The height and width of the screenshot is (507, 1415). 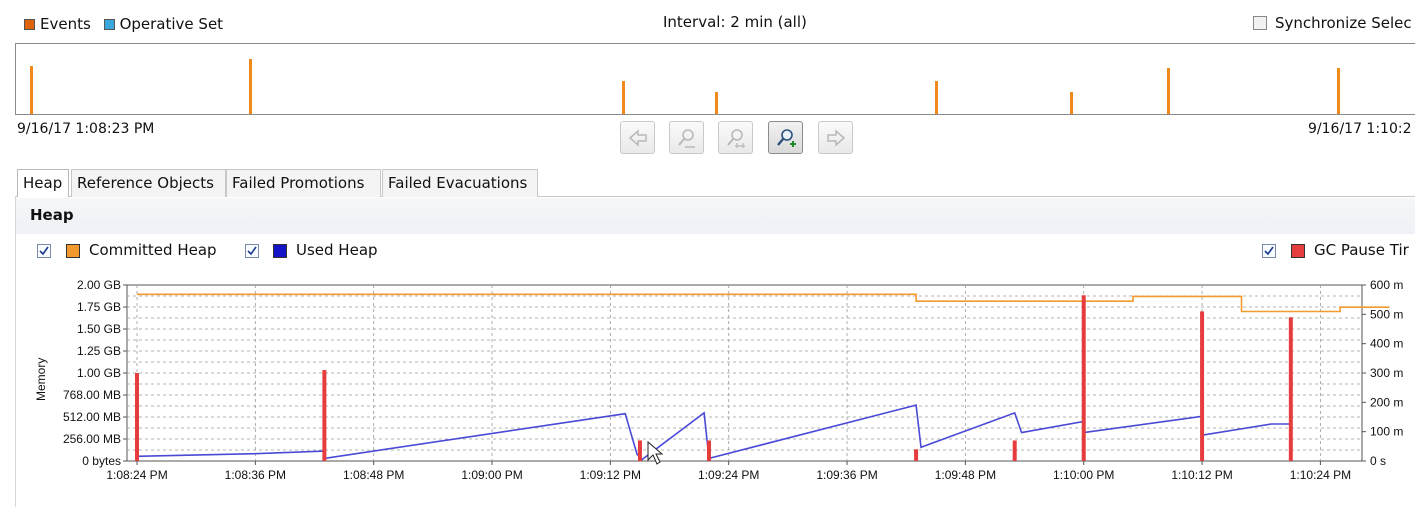 What do you see at coordinates (1298, 251) in the screenshot?
I see `gc-pause-swatch` at bounding box center [1298, 251].